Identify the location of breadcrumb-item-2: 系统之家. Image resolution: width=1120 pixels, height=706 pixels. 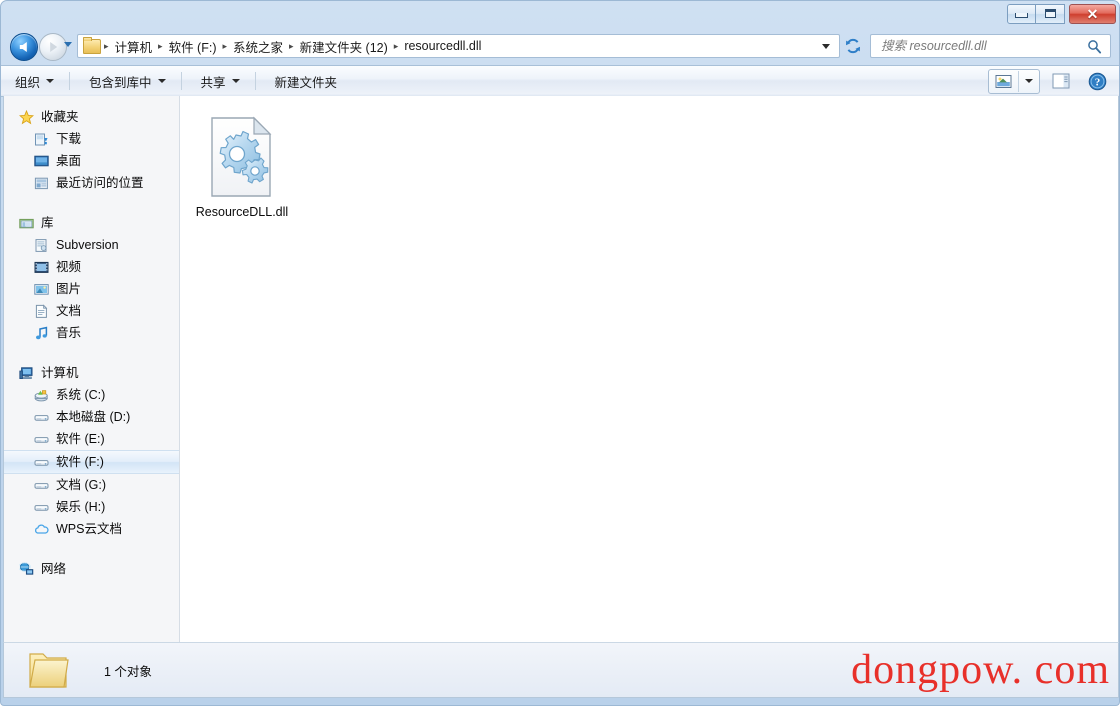
(258, 46).